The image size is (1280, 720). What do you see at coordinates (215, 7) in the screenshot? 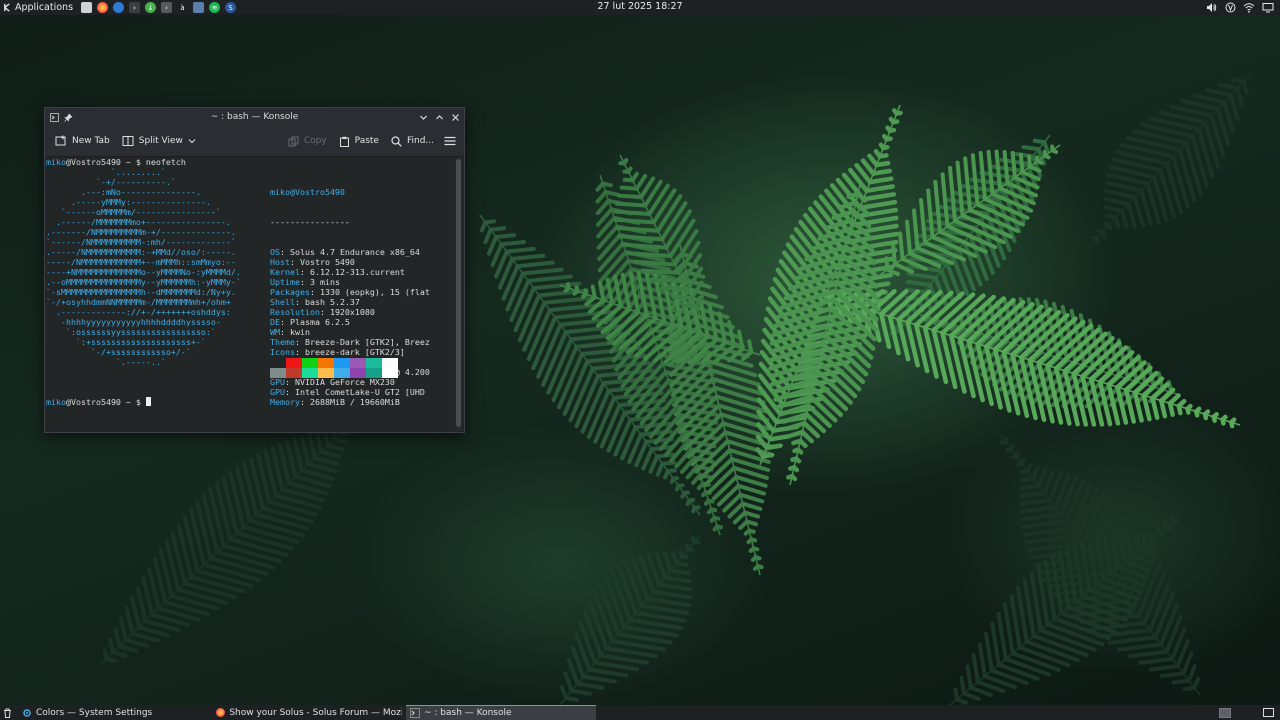
I see `spotify-icon: ≋` at bounding box center [215, 7].